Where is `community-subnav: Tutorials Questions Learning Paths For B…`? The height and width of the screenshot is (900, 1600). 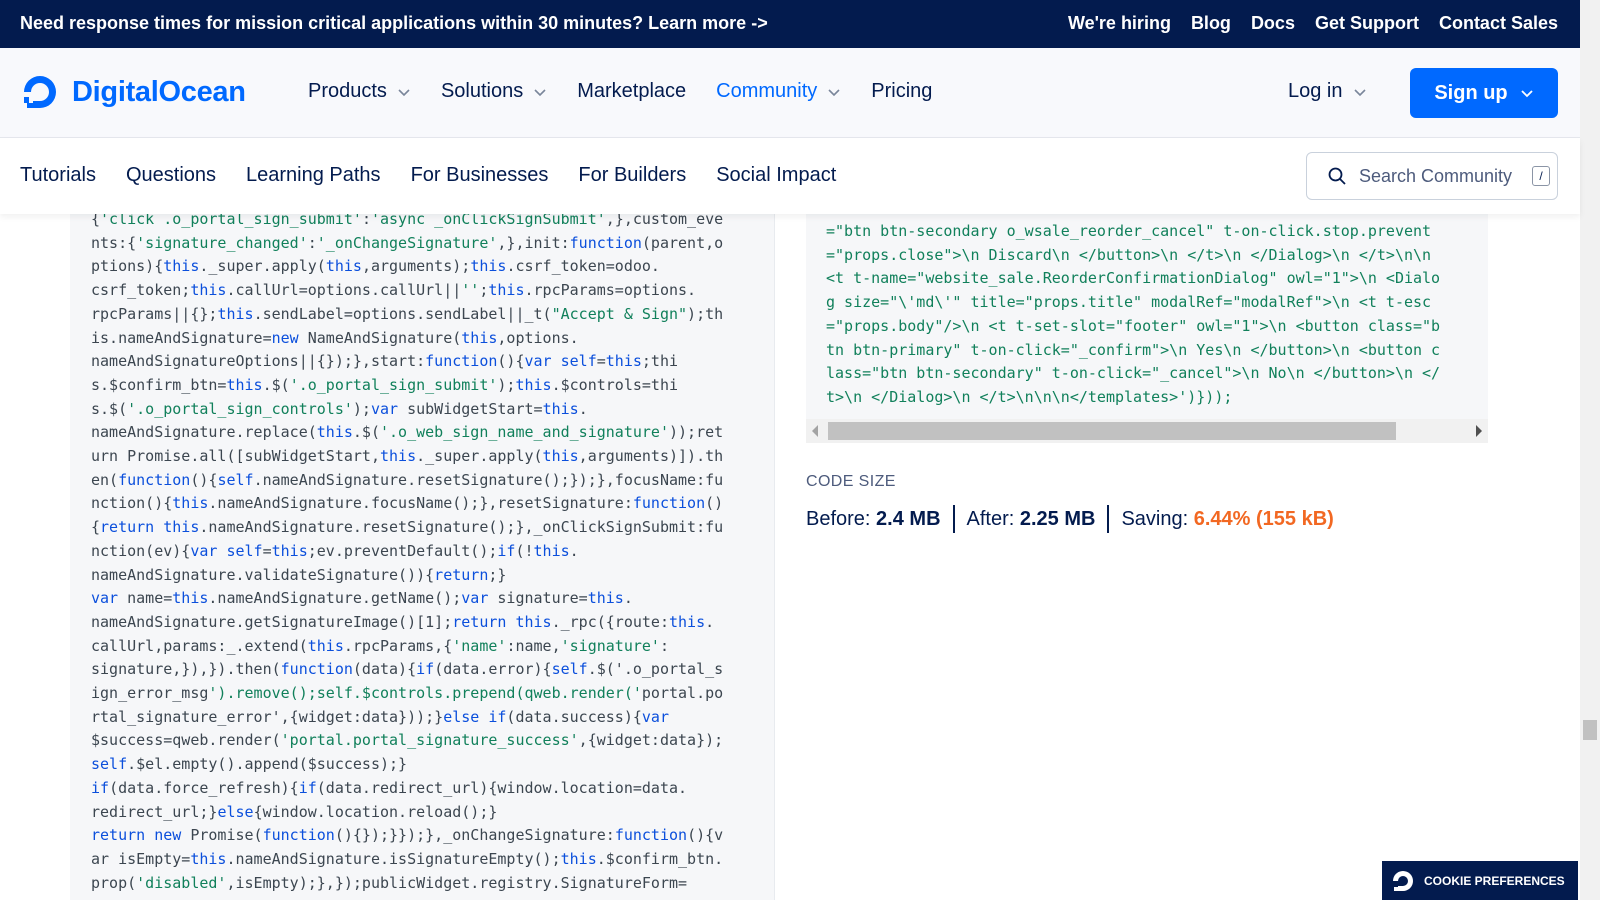
community-subnav: Tutorials Questions Learning Paths For B… is located at coordinates (790, 176).